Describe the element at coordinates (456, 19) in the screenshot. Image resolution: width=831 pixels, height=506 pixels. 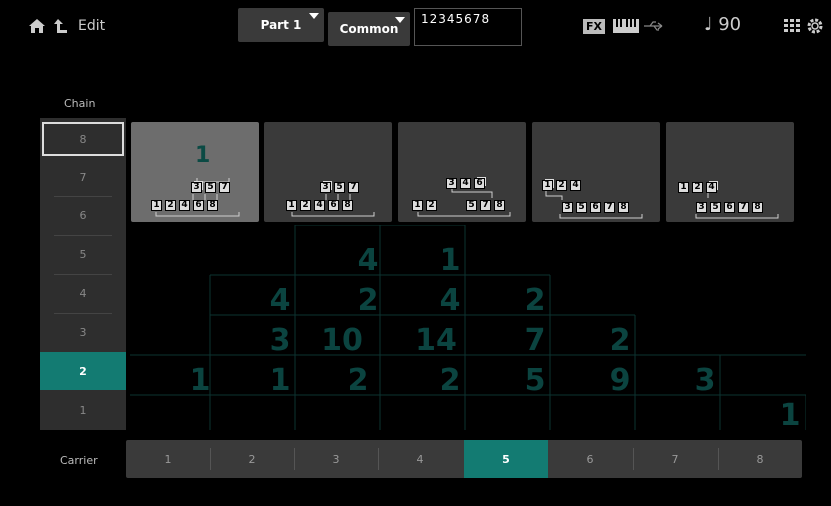
I see `operator-numbers: 12345678` at that location.